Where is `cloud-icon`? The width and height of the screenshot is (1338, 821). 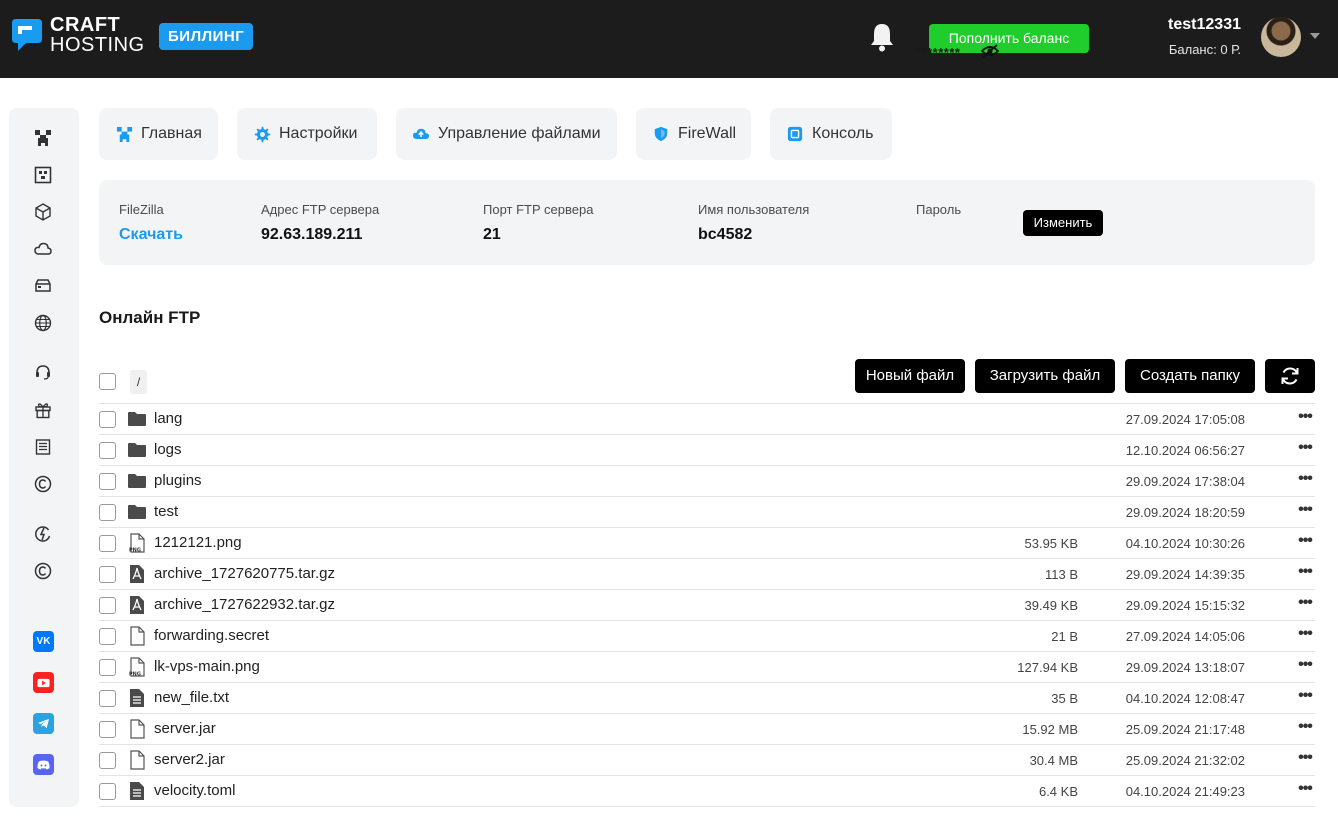 cloud-icon is located at coordinates (43, 249).